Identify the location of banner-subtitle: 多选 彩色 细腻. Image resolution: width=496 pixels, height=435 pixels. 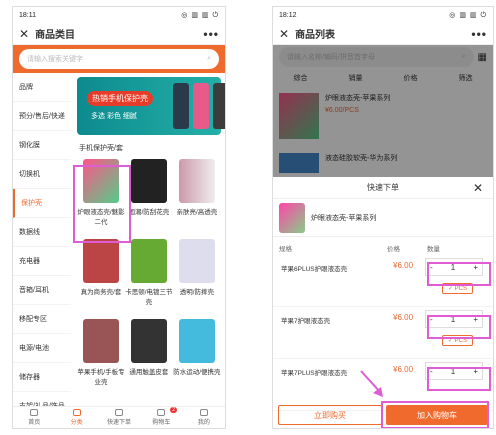
(114, 116).